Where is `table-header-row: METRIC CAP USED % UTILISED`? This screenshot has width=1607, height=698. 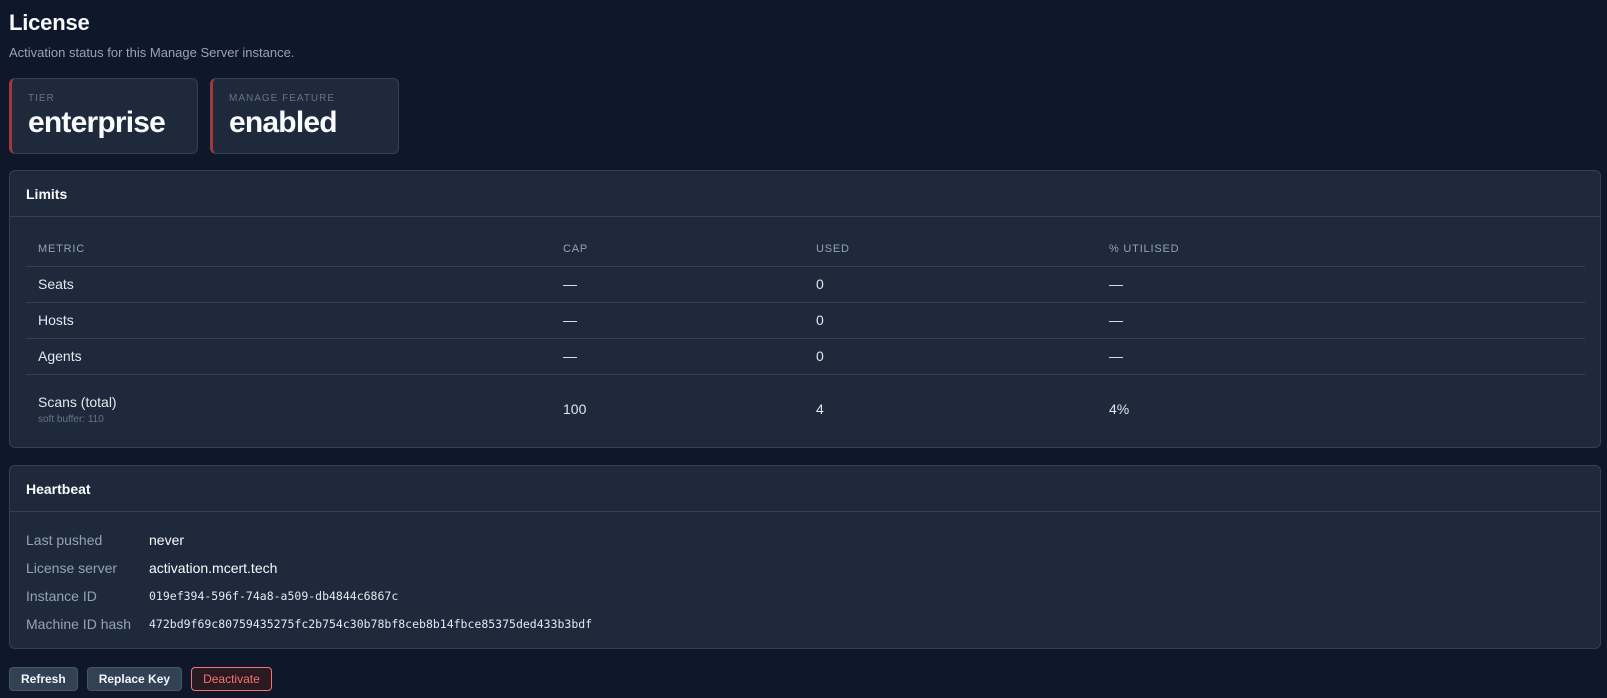
table-header-row: METRIC CAP USED % UTILISED is located at coordinates (805, 249).